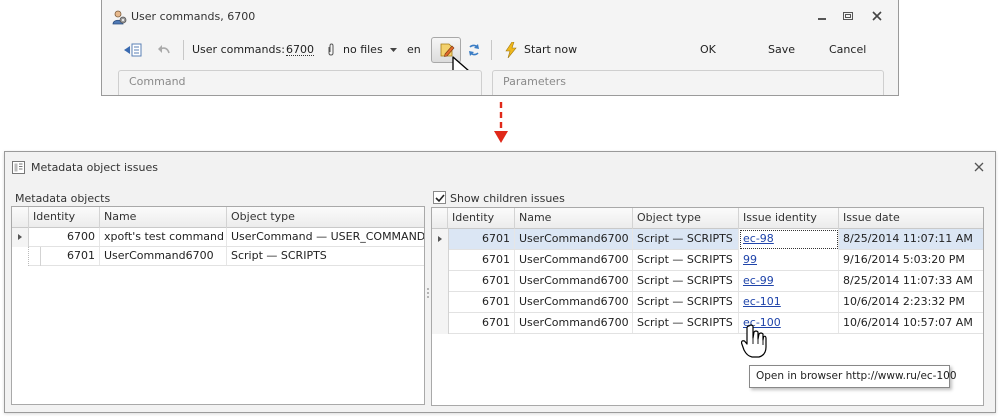 Image resolution: width=1000 pixels, height=419 pixels. What do you see at coordinates (899, 218) in the screenshot?
I see `column-header-issue-date: Issue date` at bounding box center [899, 218].